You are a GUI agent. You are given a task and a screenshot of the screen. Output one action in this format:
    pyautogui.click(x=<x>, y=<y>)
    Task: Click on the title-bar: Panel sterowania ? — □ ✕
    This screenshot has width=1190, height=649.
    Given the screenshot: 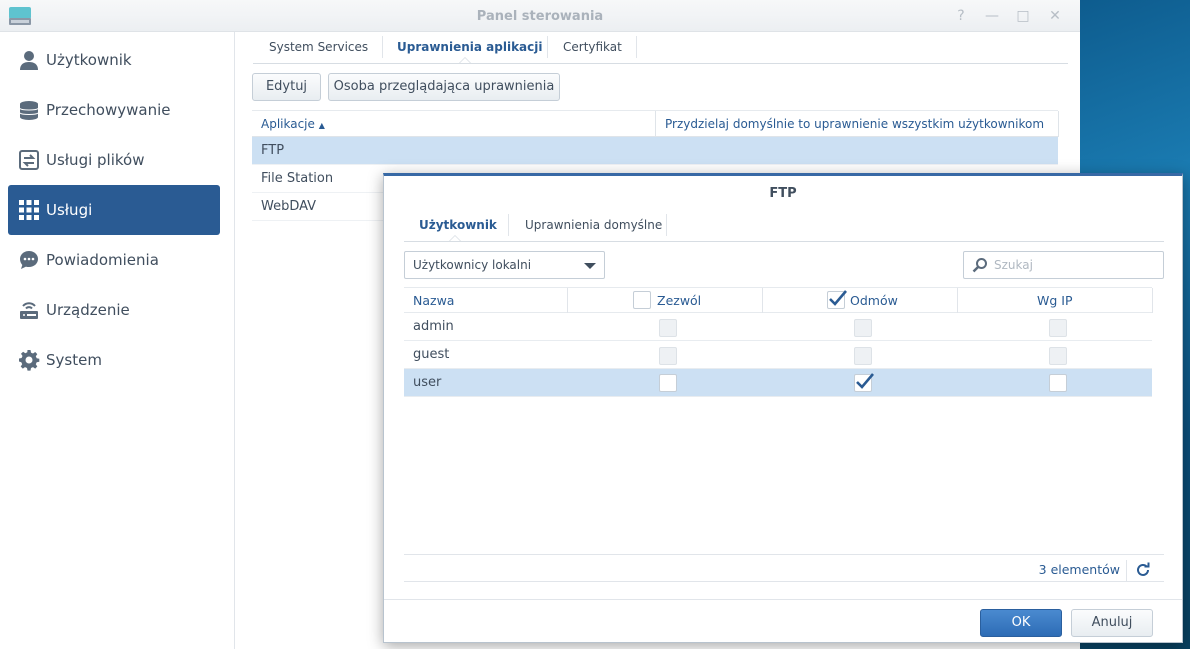 What is the action you would take?
    pyautogui.click(x=540, y=16)
    